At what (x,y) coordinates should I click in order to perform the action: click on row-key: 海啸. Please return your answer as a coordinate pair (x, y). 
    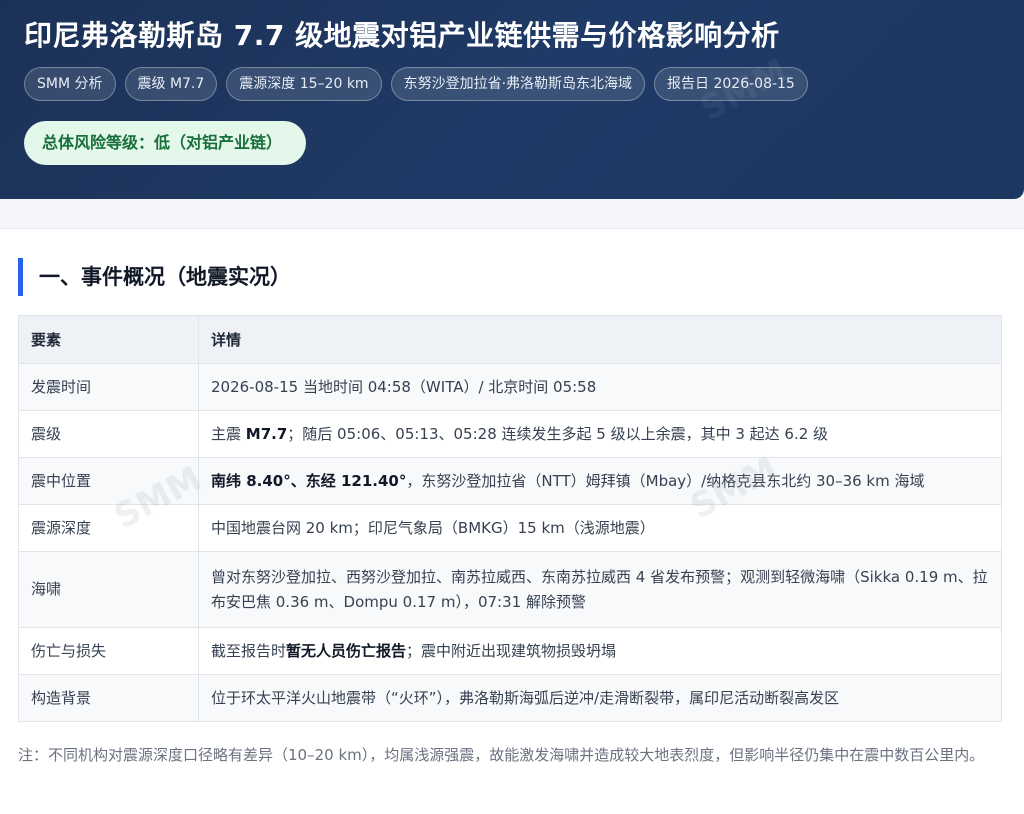
    Looking at the image, I should click on (108, 589).